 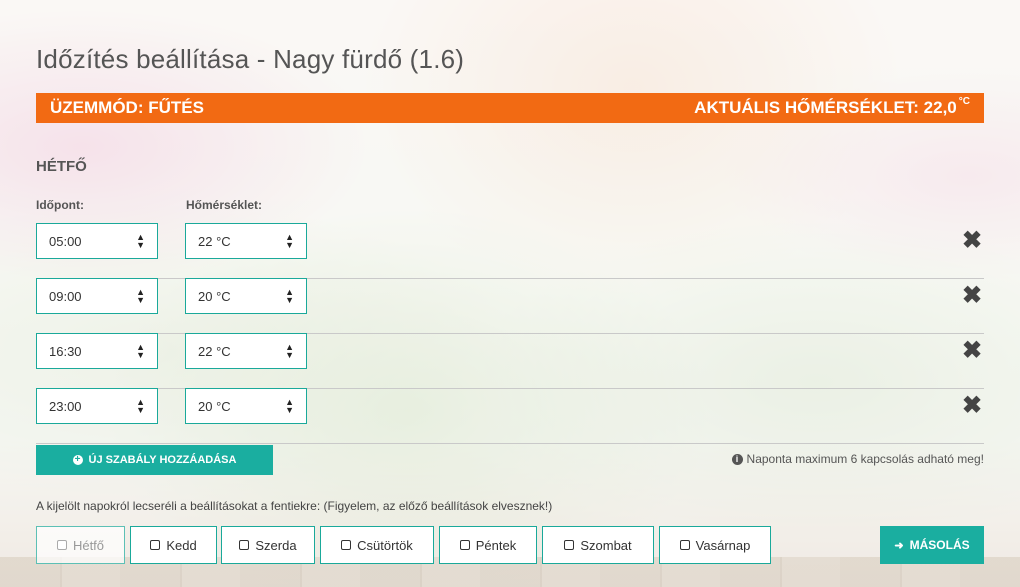 I want to click on info-circle-icon: i, so click(x=737, y=459).